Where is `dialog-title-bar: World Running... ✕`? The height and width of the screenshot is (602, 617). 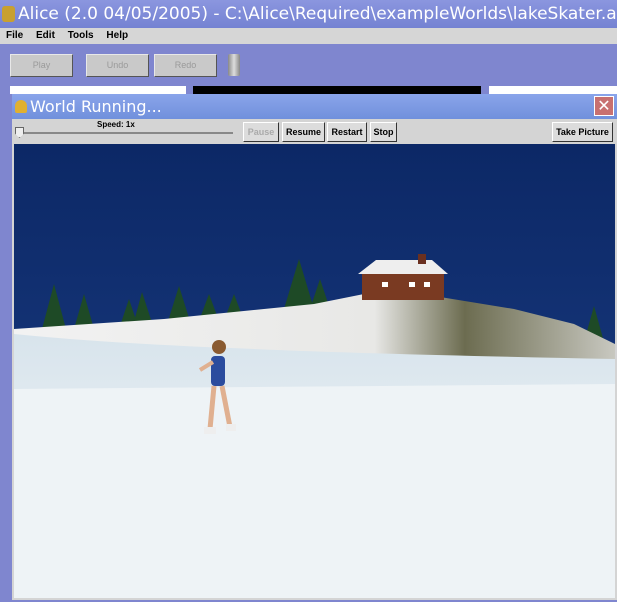 dialog-title-bar: World Running... ✕ is located at coordinates (314, 106).